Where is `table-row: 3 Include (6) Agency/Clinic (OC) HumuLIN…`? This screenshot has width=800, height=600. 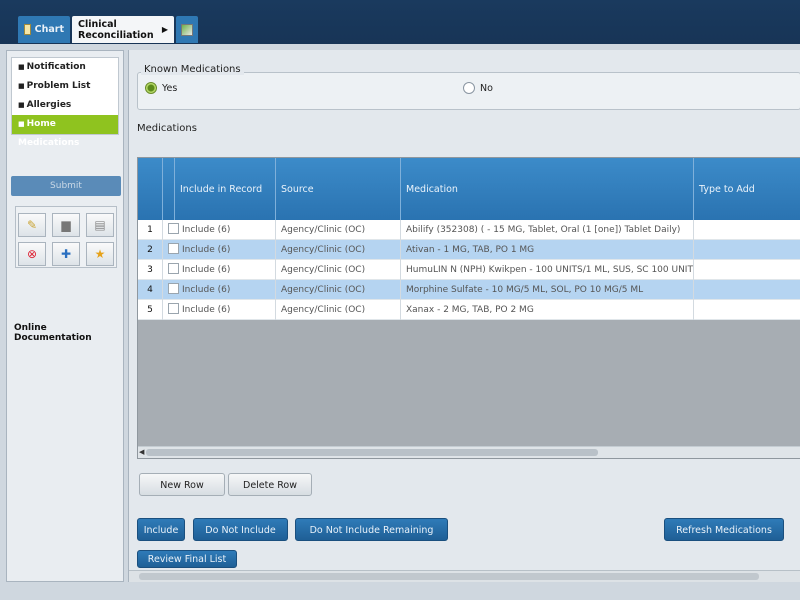
table-row: 3 Include (6) Agency/Clinic (OC) HumuLIN… is located at coordinates (469, 270).